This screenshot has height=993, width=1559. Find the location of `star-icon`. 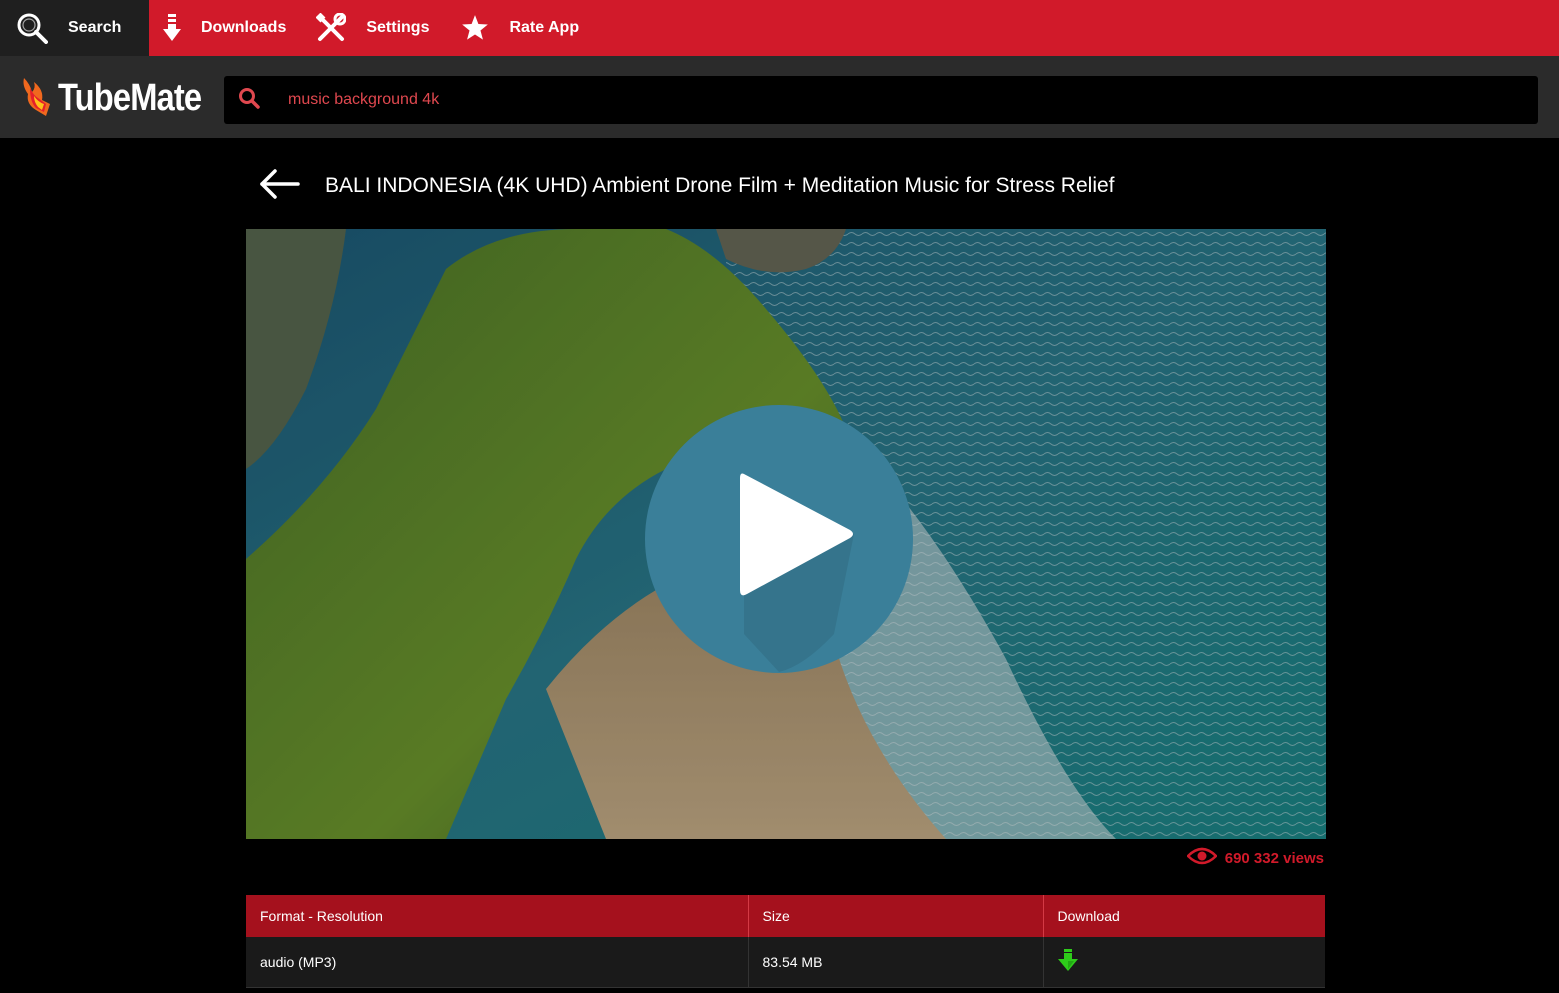

star-icon is located at coordinates (475, 28).